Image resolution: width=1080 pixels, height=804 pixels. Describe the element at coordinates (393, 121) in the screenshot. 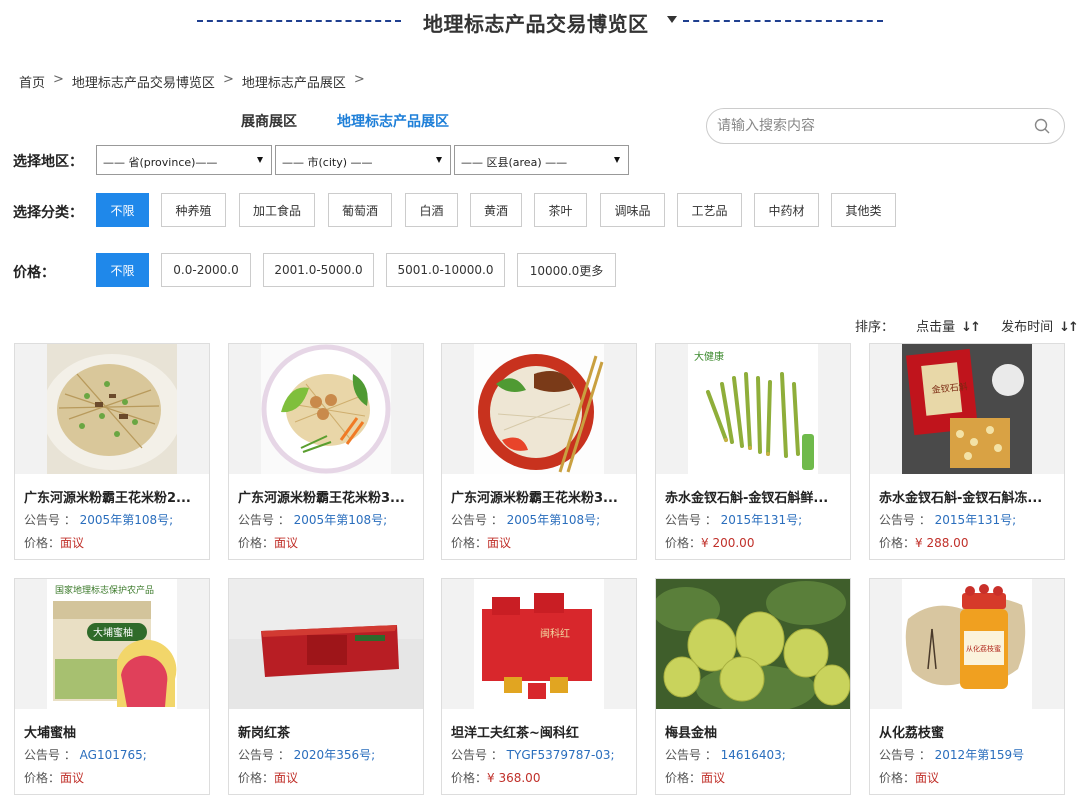

I see `tab-gi-products: 地理标志产品展区` at that location.